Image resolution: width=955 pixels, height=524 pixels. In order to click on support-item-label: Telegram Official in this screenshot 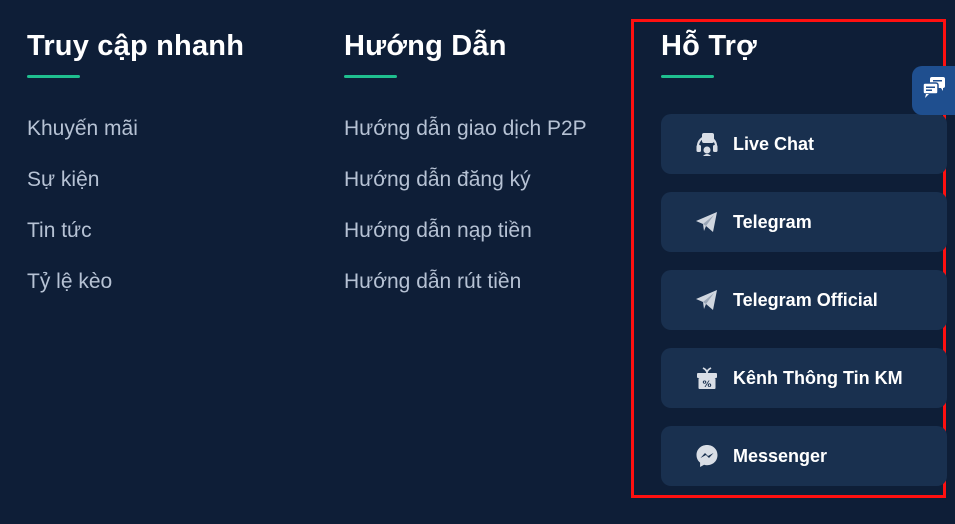, I will do `click(805, 299)`.